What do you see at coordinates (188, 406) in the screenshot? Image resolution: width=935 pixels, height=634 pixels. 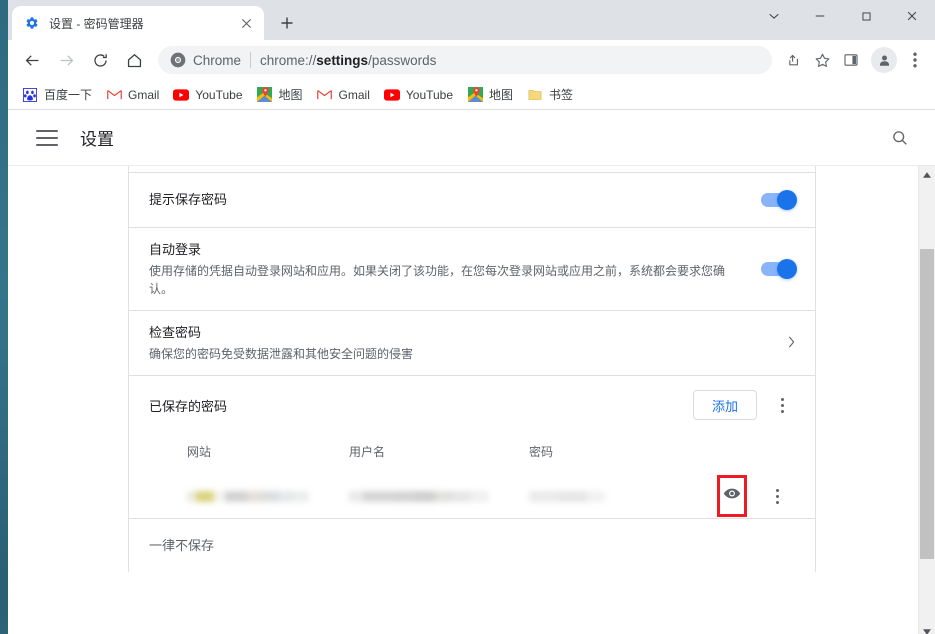 I see `saved-passwords-label: 已保存的密码` at bounding box center [188, 406].